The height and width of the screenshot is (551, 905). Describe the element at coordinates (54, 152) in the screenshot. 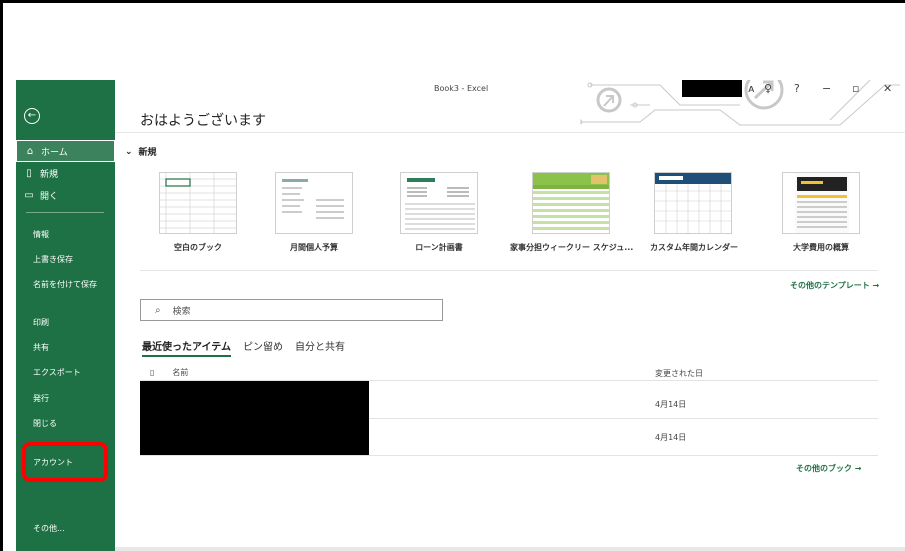

I see `sidebar-item-label: ホーム` at that location.